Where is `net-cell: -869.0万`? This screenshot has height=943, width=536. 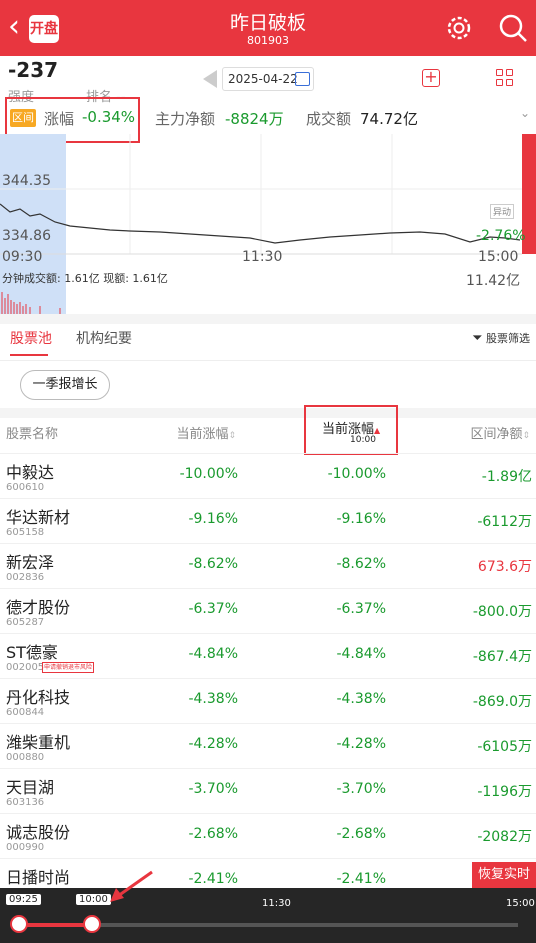 net-cell: -869.0万 is located at coordinates (502, 702).